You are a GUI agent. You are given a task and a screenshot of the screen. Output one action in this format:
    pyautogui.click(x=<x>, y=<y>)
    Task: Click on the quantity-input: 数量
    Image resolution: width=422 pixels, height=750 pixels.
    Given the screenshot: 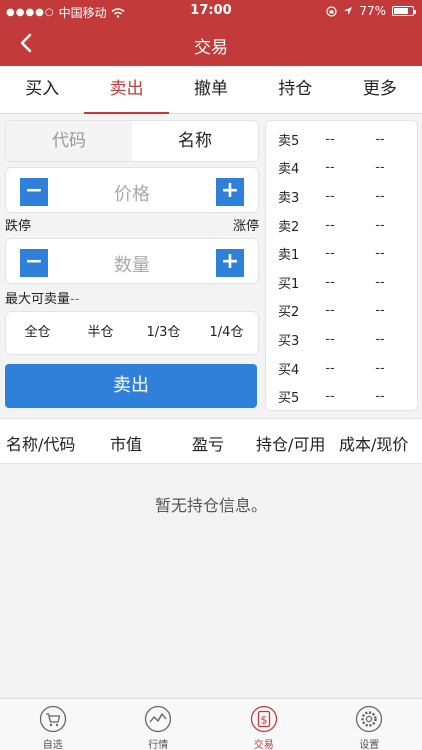 What is the action you would take?
    pyautogui.click(x=132, y=264)
    